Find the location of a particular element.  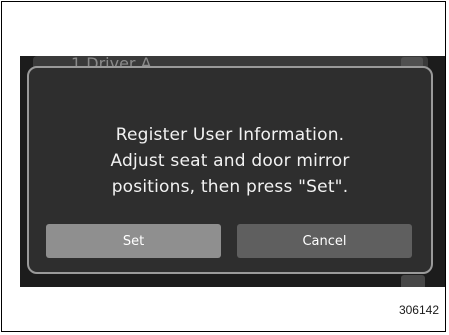

message-line: Adjust seat and door mirror is located at coordinates (230, 161).